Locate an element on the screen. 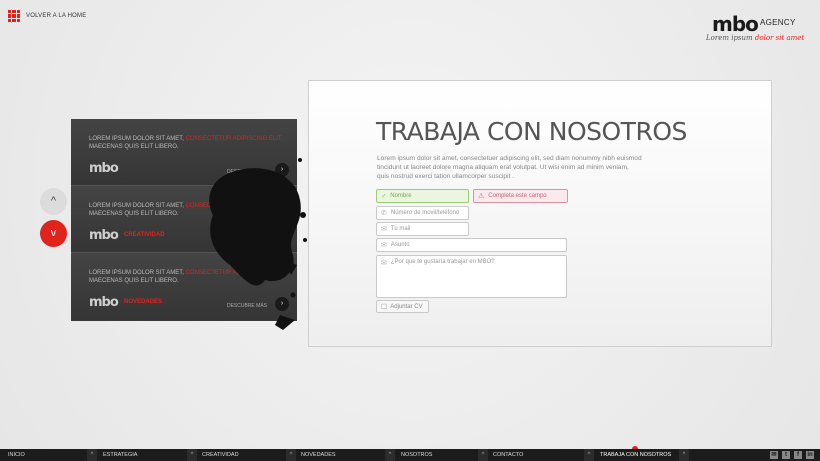  footer-item-novedades: NOVEDADES is located at coordinates (318, 455).